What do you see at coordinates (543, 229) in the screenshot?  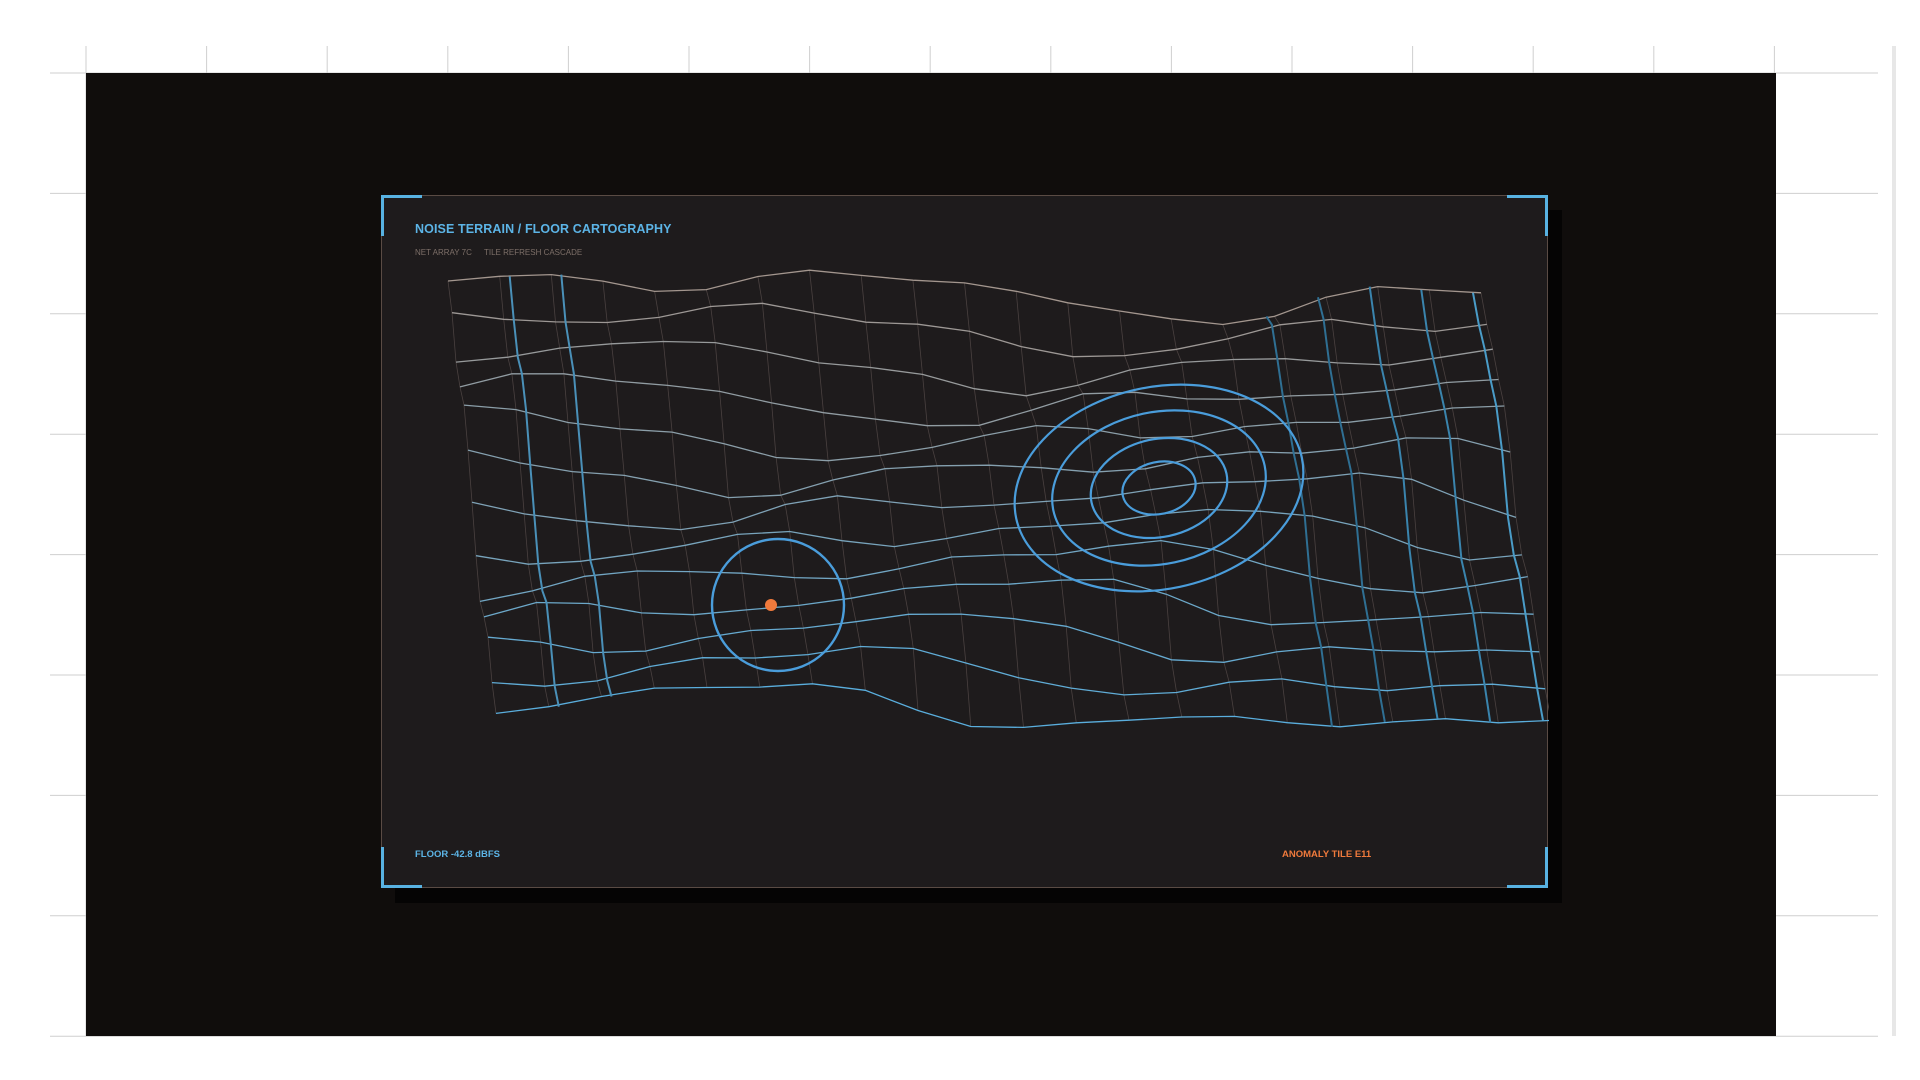 I see `panel-title: NOISE TERRAIN / FLOOR CARTOGRAPHY` at bounding box center [543, 229].